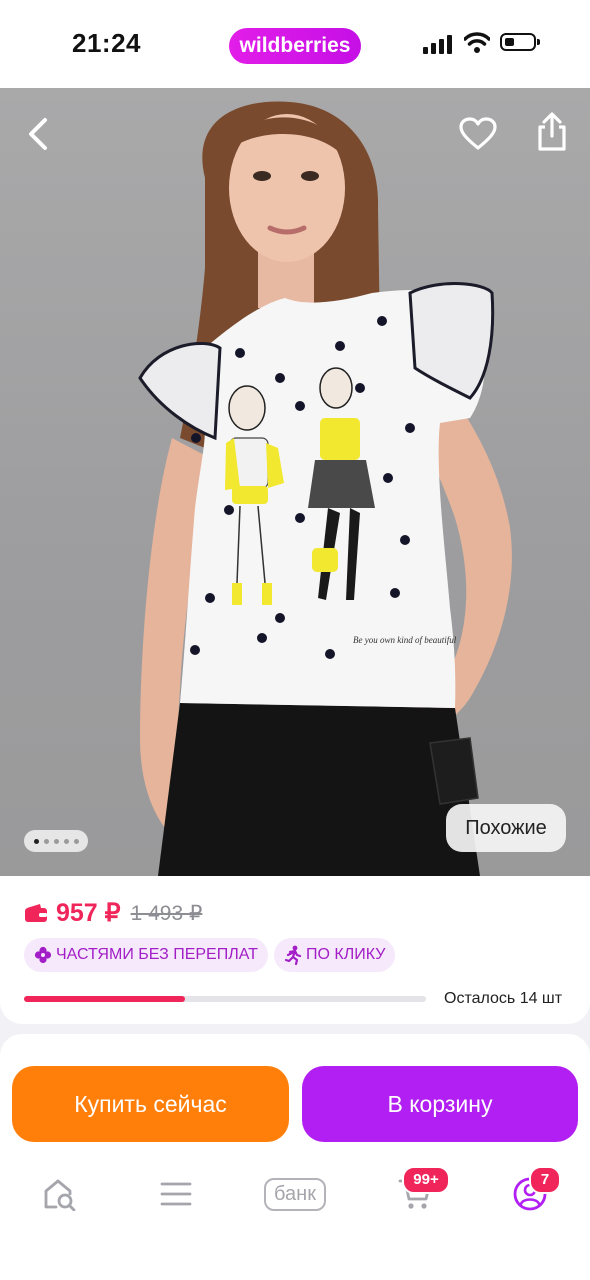  I want to click on heart-icon, so click(478, 133).